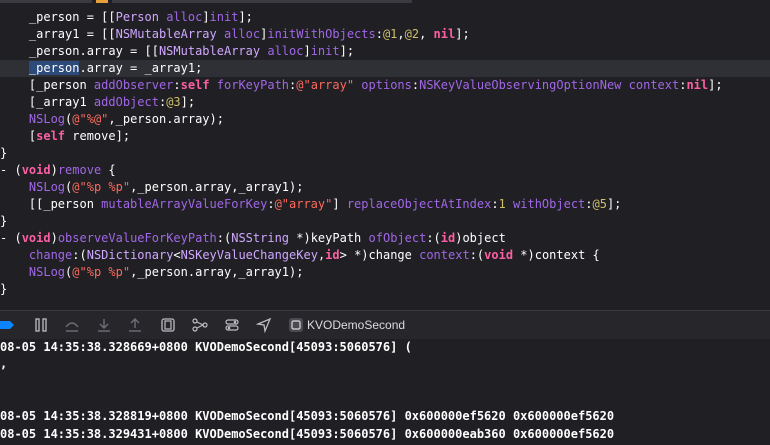 This screenshot has height=445, width=770. What do you see at coordinates (502, 204) in the screenshot?
I see `code-token: 1` at bounding box center [502, 204].